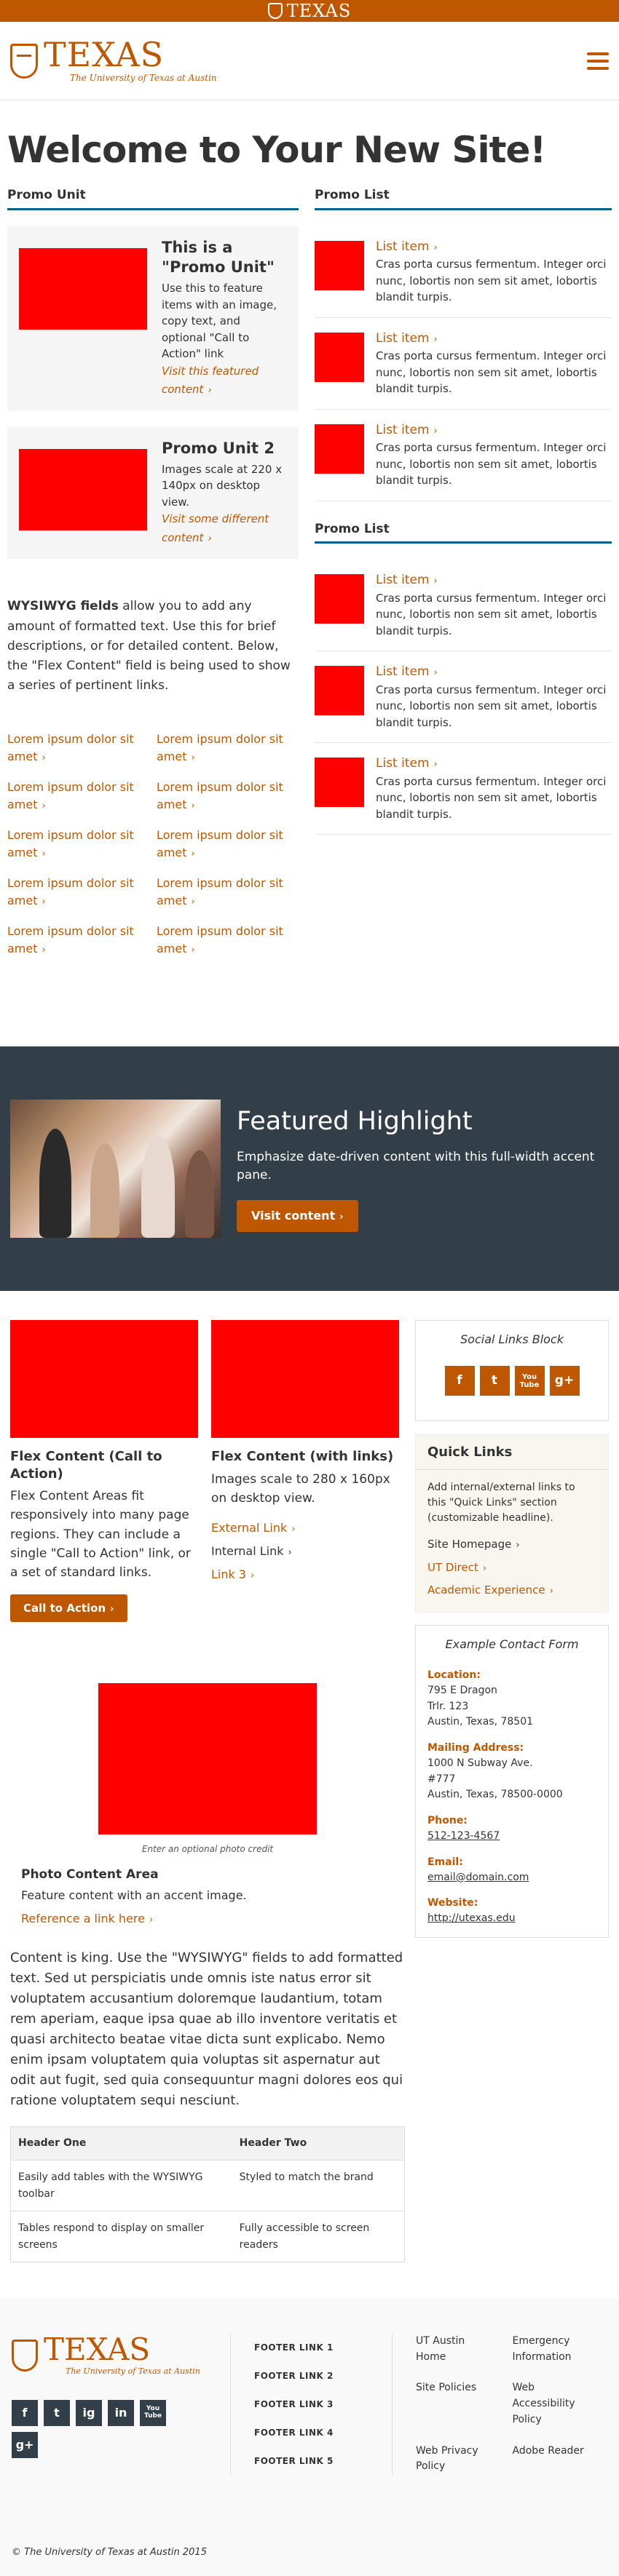 This screenshot has width=619, height=2576. I want to click on footer-util-ut-austin-home: UT Austin Home, so click(457, 2350).